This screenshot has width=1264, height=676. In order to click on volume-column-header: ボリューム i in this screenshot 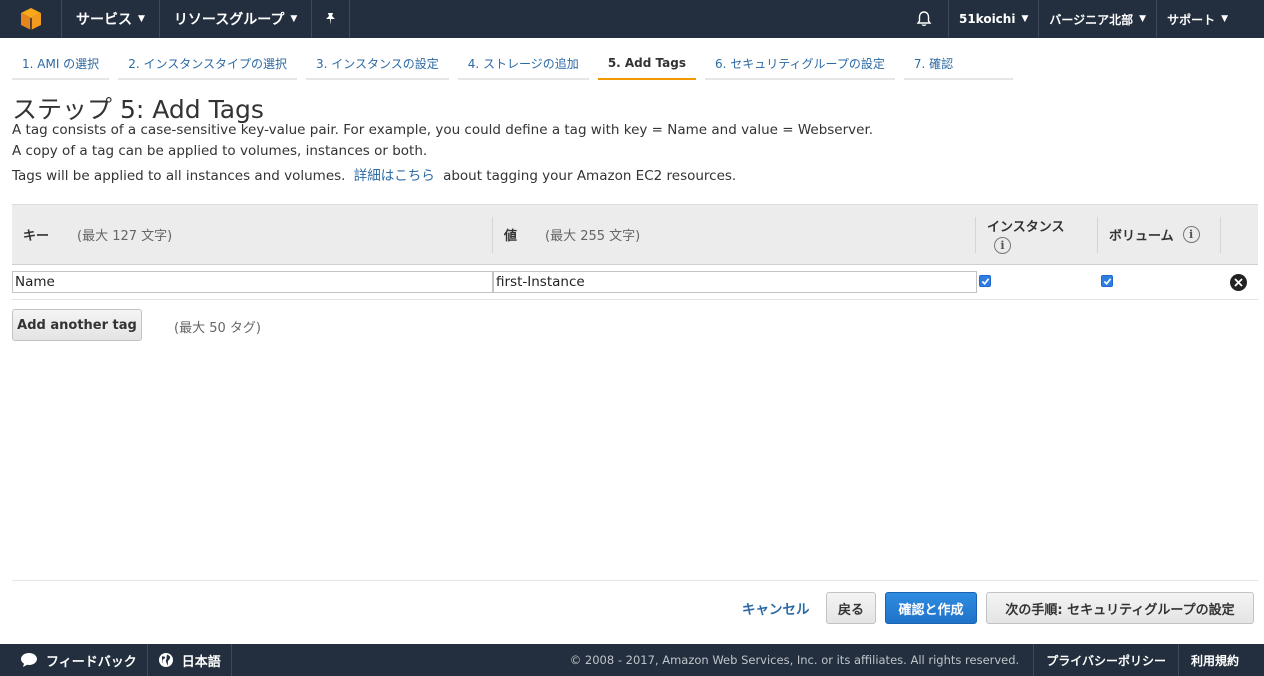, I will do `click(1154, 234)`.